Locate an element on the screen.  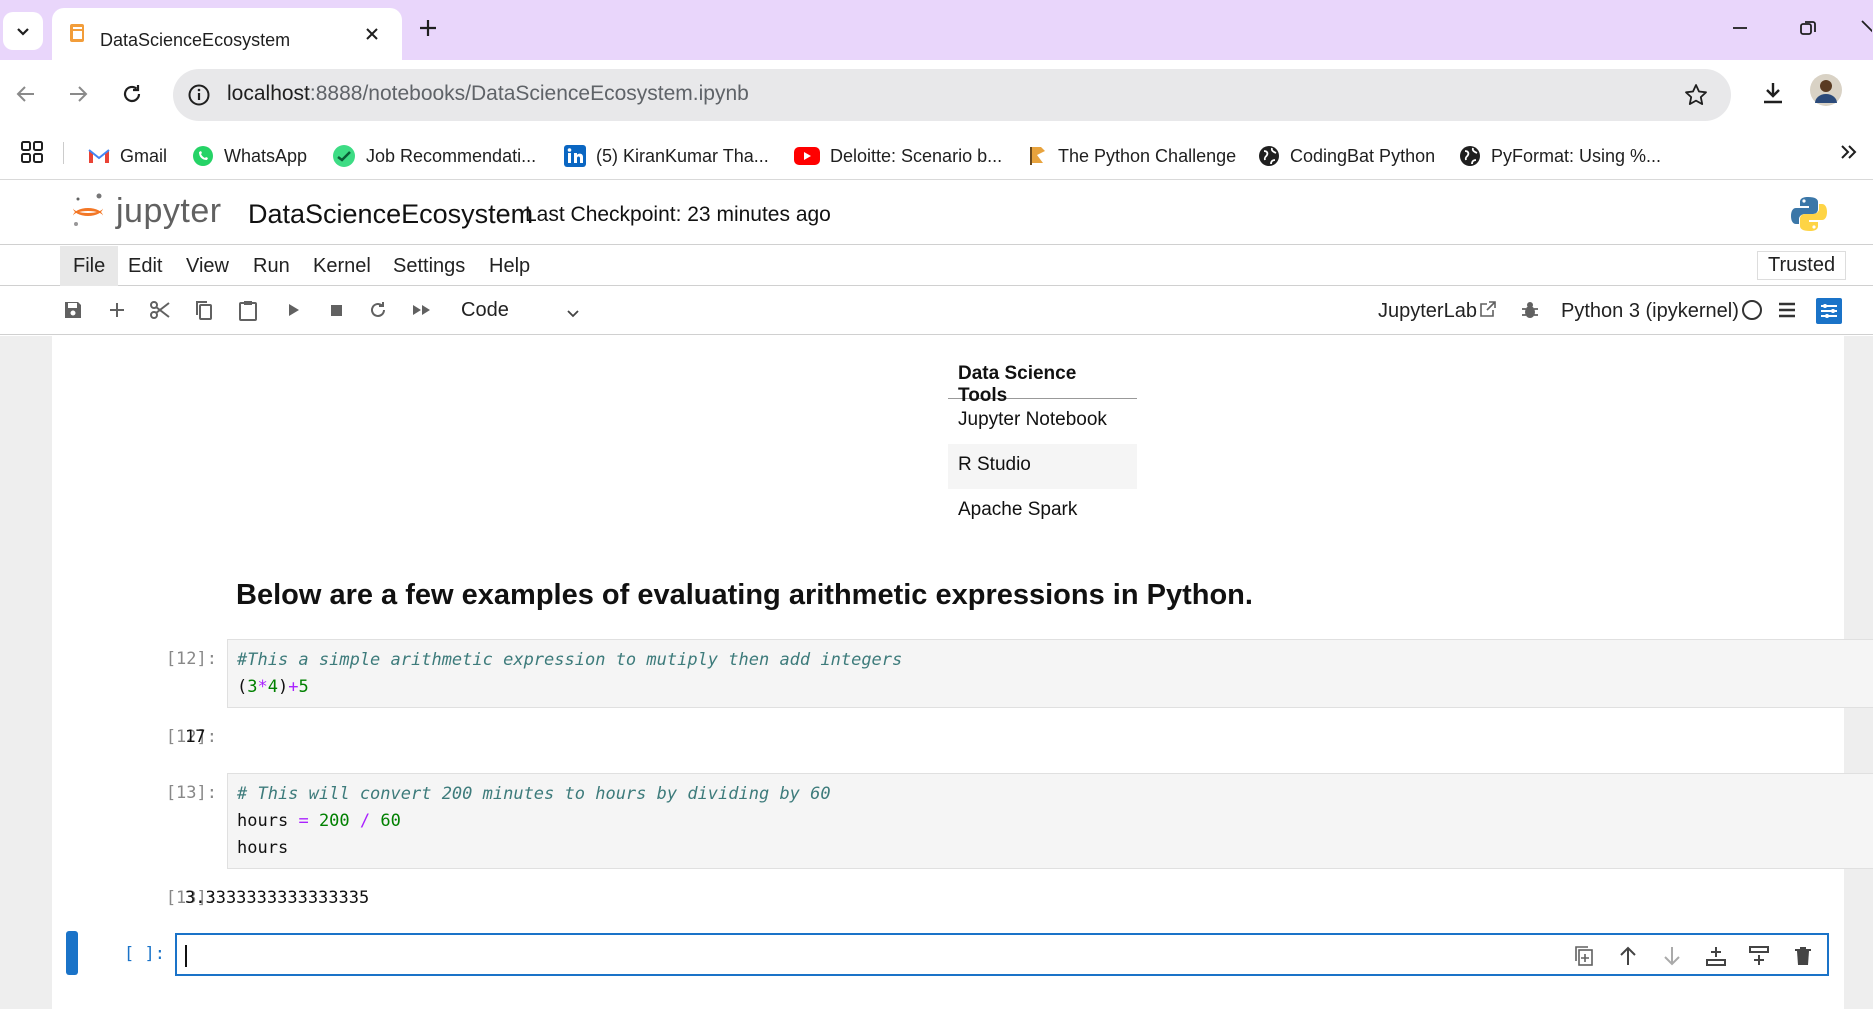
notebook-toolbar: Code JupyterLab Python 3 (ipykernel) is located at coordinates (936, 311).